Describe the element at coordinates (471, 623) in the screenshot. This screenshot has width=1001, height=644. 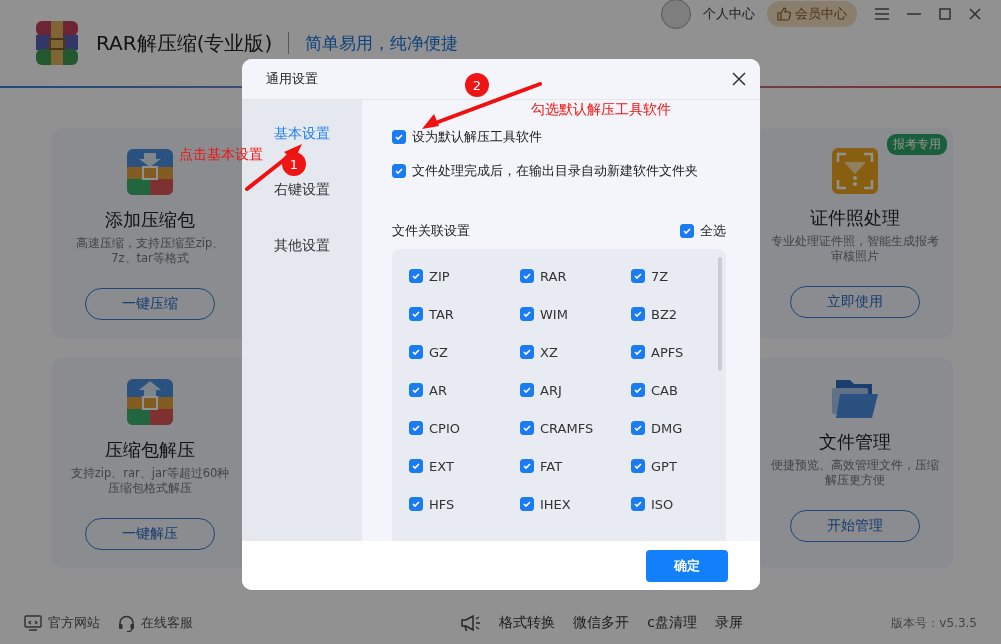
I see `megaphone-icon` at that location.